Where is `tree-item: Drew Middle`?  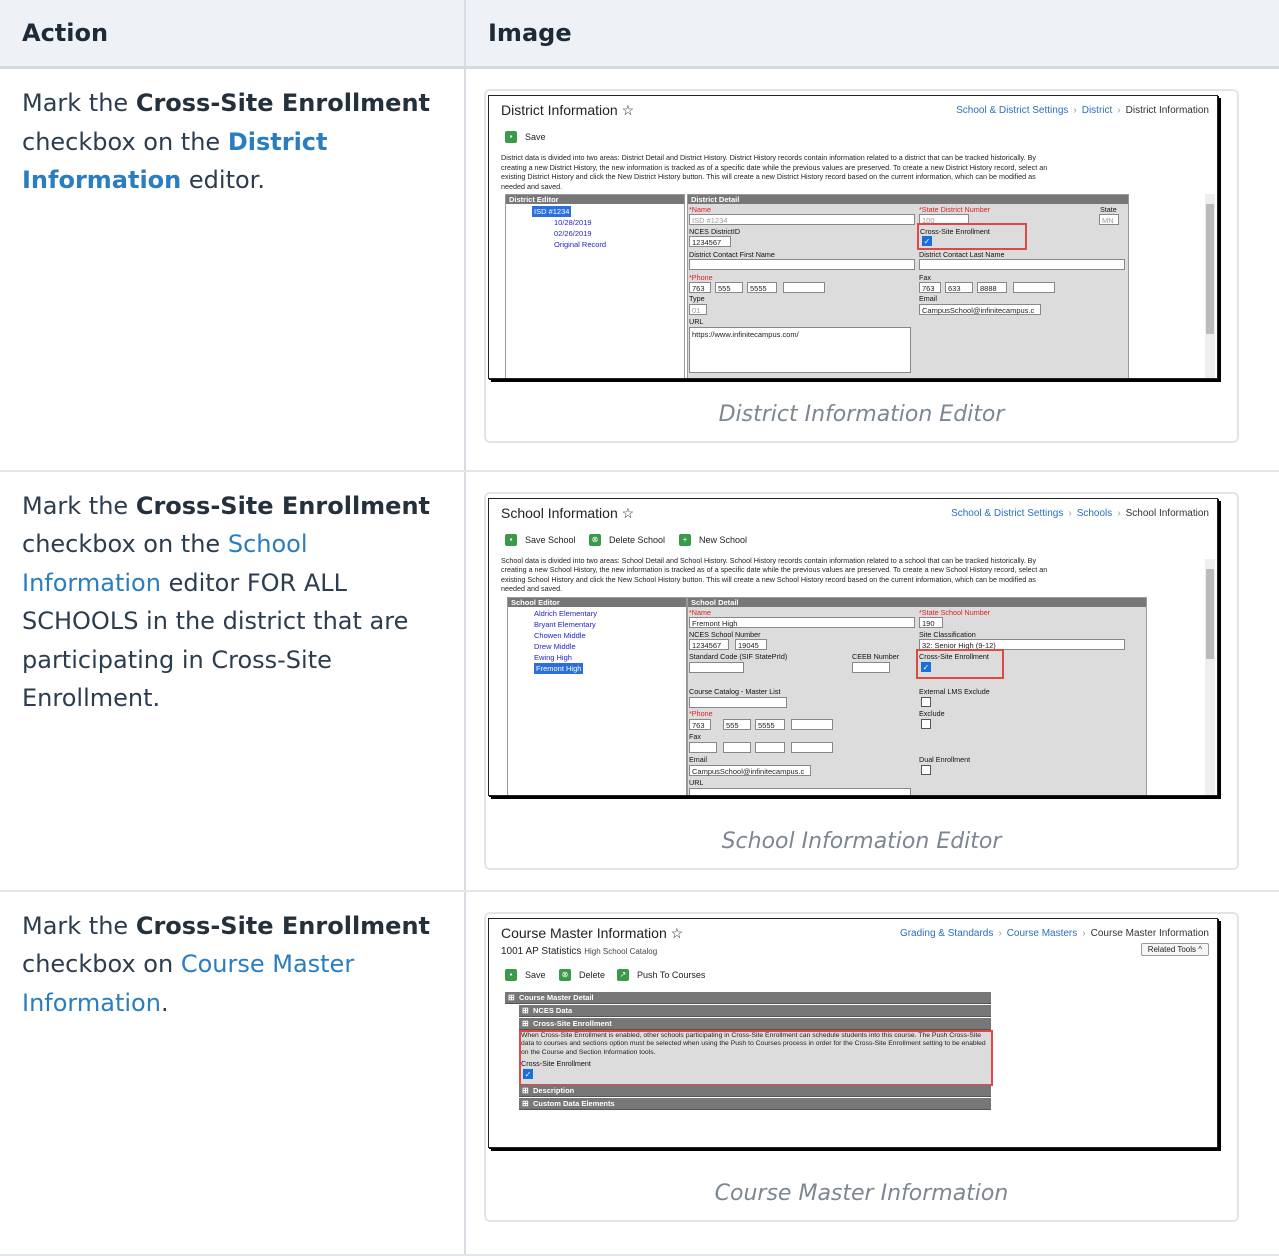
tree-item: Drew Middle is located at coordinates (597, 646).